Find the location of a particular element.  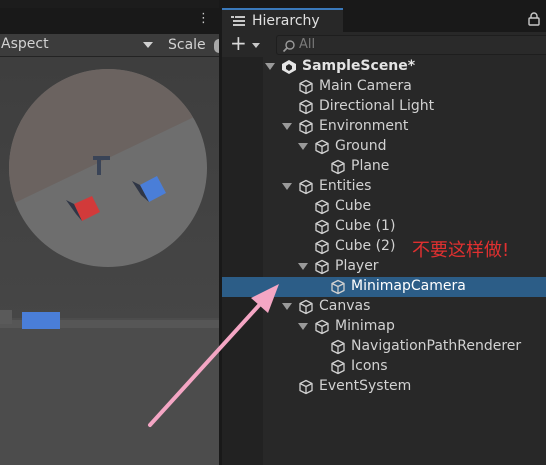

annotation-arrow is located at coordinates (213, 355).